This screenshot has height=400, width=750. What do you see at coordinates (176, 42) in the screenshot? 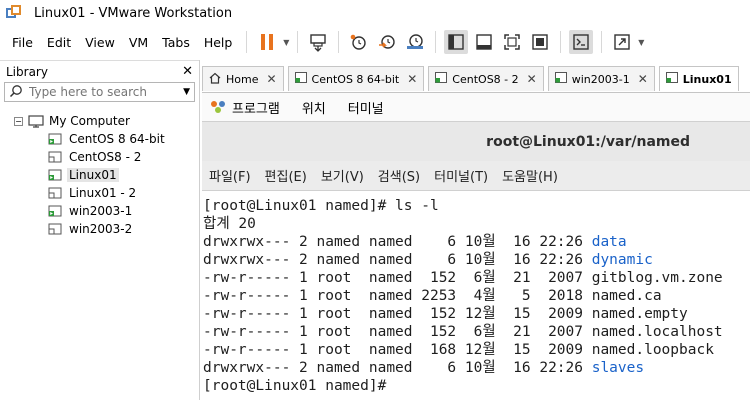
I see `menu-tabs: Tabs` at bounding box center [176, 42].